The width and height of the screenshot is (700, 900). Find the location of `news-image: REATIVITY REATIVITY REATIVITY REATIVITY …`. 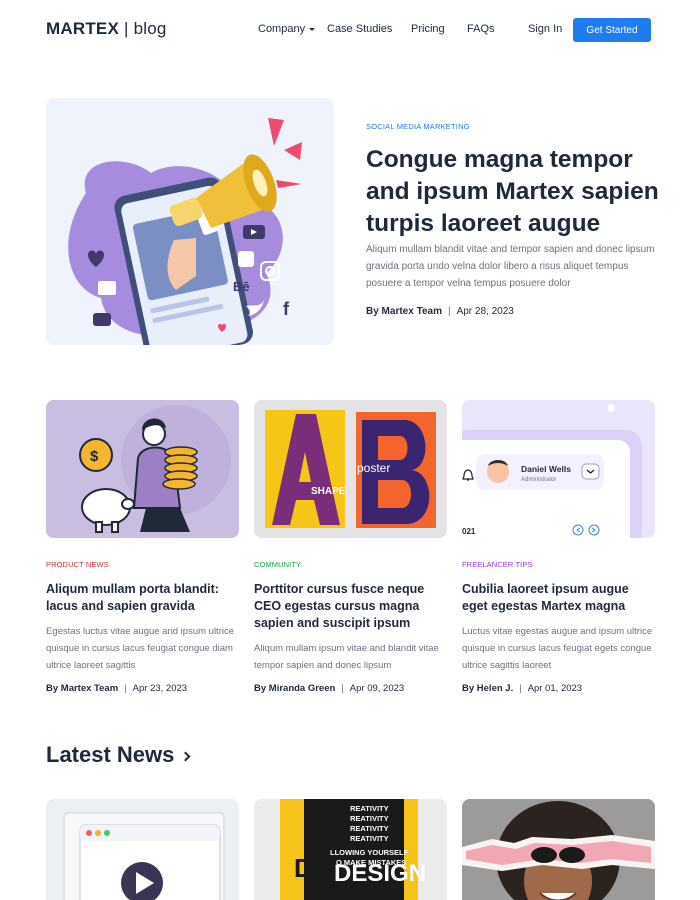

news-image: REATIVITY REATIVITY REATIVITY REATIVITY … is located at coordinates (350, 849).